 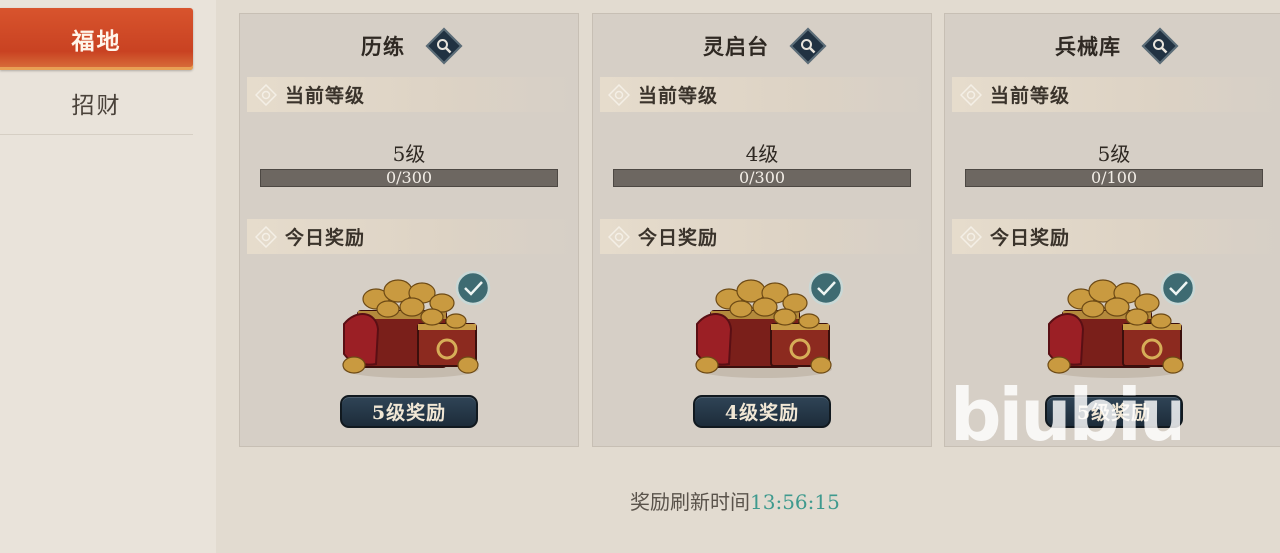 What do you see at coordinates (795, 502) in the screenshot?
I see `refresh-time: 13:56:15` at bounding box center [795, 502].